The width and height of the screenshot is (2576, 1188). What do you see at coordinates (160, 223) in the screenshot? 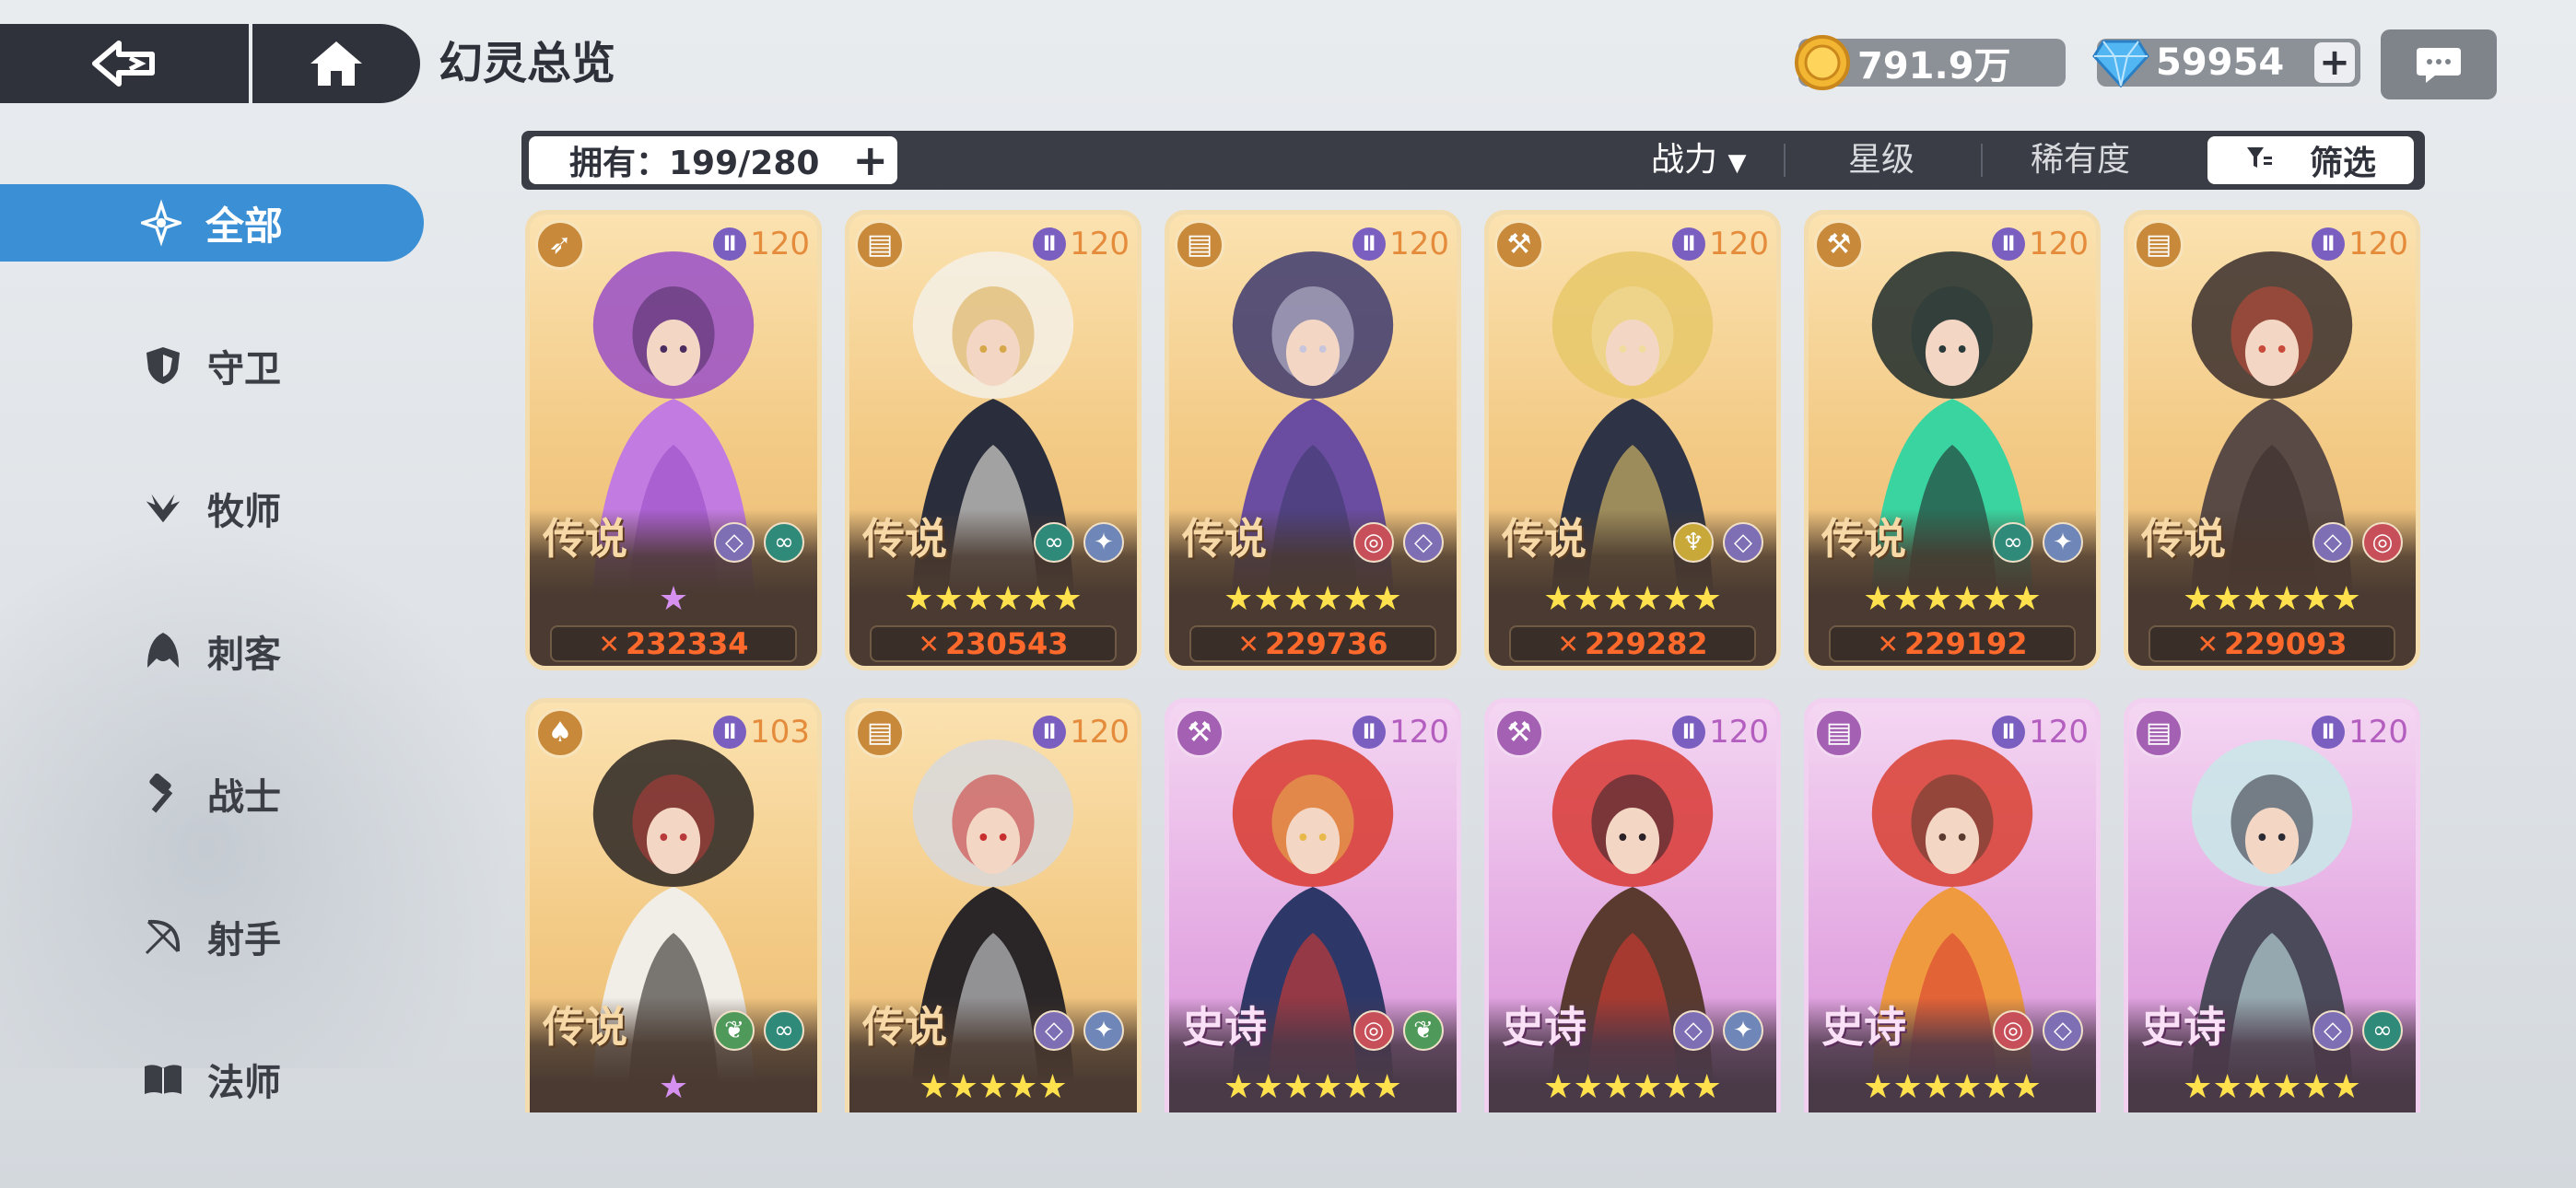
I see `star-compass-icon` at bounding box center [160, 223].